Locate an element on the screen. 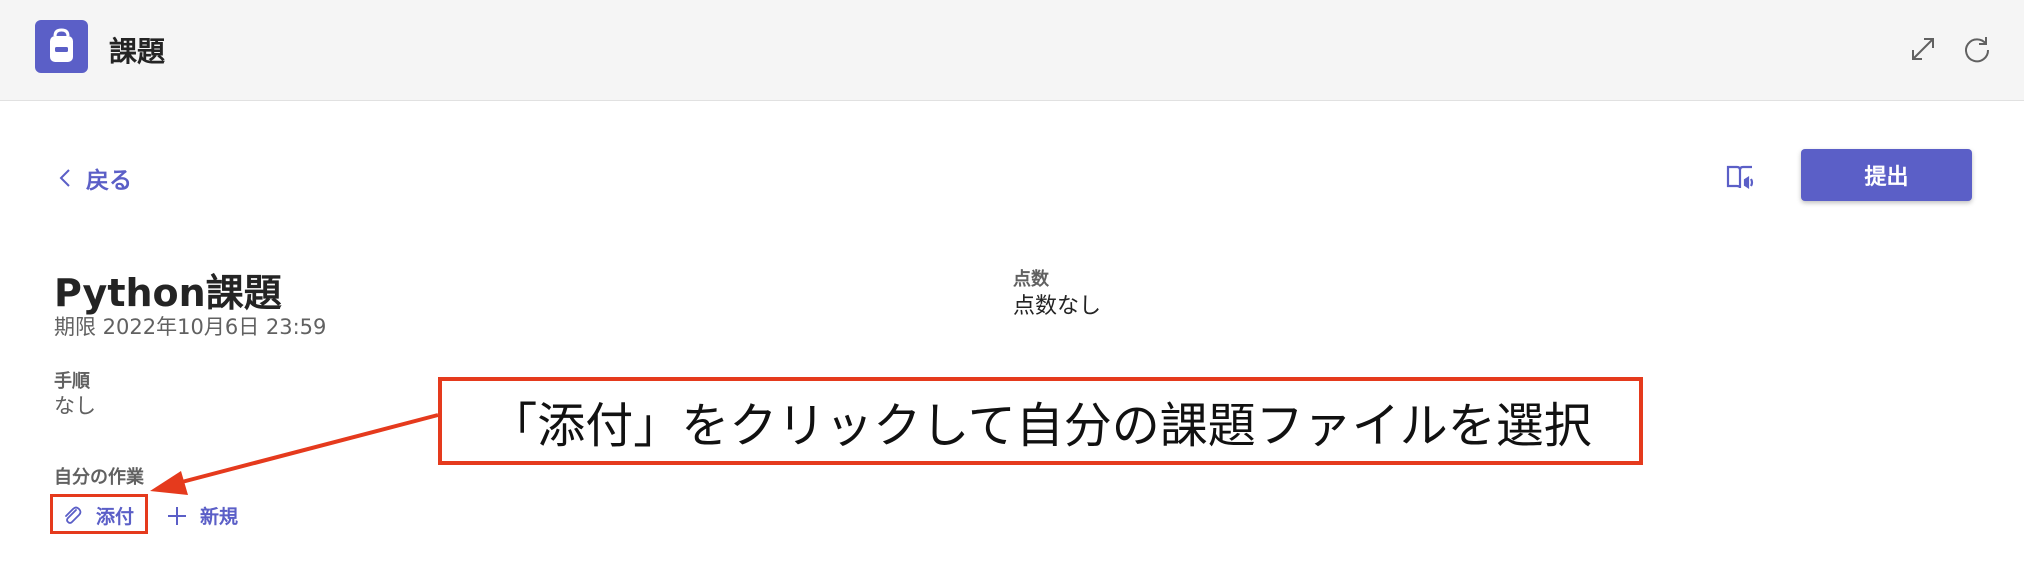 This screenshot has width=2024, height=586. attach-highlight-box is located at coordinates (99, 514).